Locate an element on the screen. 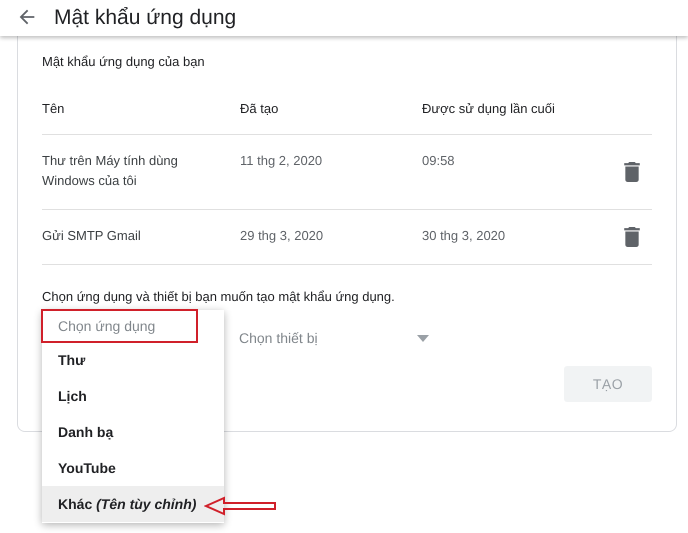 This screenshot has height=533, width=688. table-cell: 11 thg 2, 2020 is located at coordinates (281, 160).